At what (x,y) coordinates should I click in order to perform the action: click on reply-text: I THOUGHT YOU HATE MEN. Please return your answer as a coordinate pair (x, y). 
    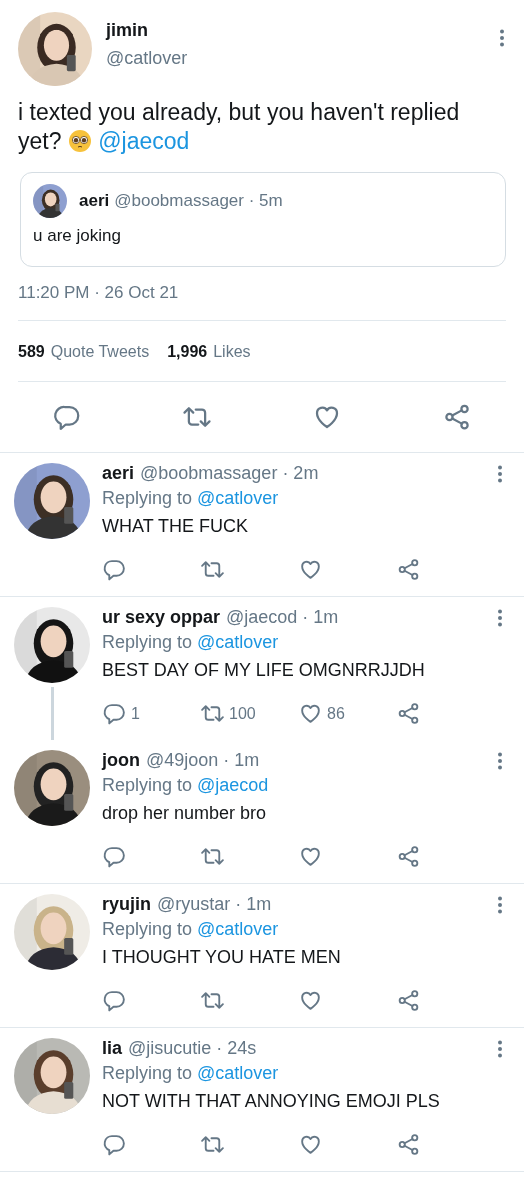
    Looking at the image, I should click on (222, 957).